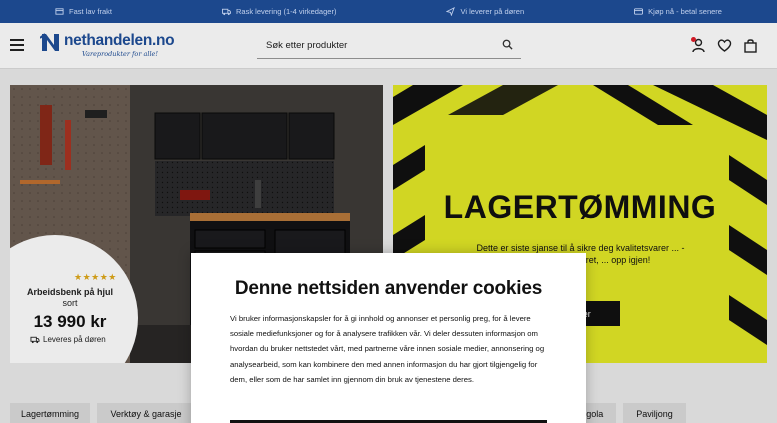 This screenshot has height=423, width=777. Describe the element at coordinates (119, 40) in the screenshot. I see `logo-text: nethandelen.no` at that location.